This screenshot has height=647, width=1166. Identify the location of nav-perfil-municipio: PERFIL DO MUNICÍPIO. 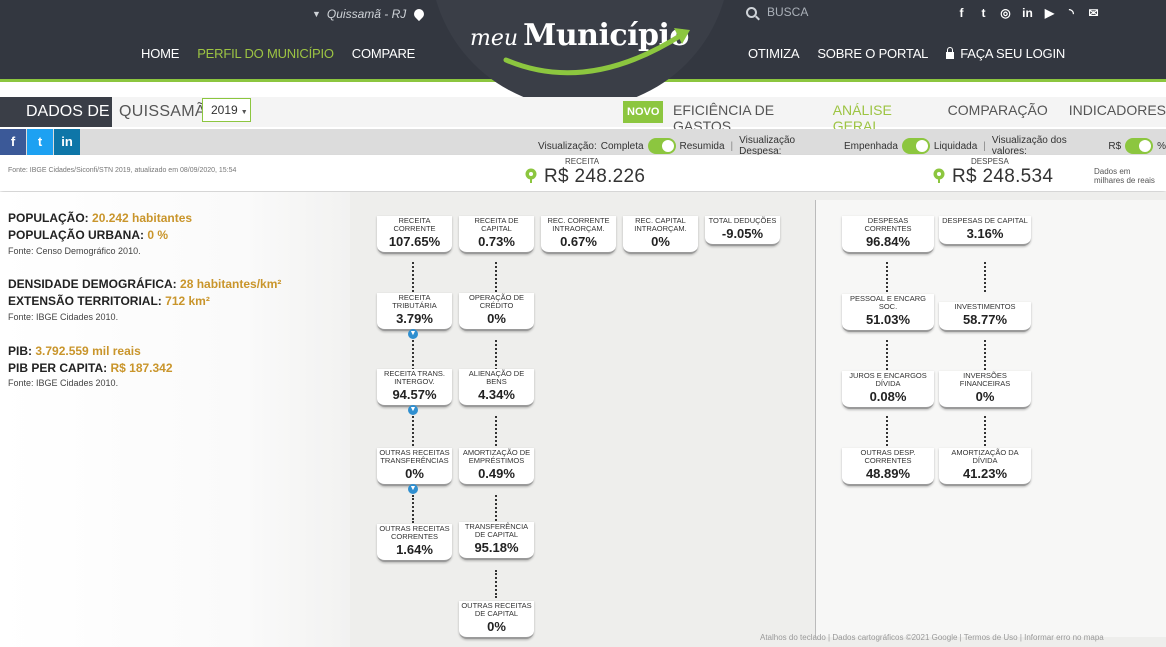
(265, 53).